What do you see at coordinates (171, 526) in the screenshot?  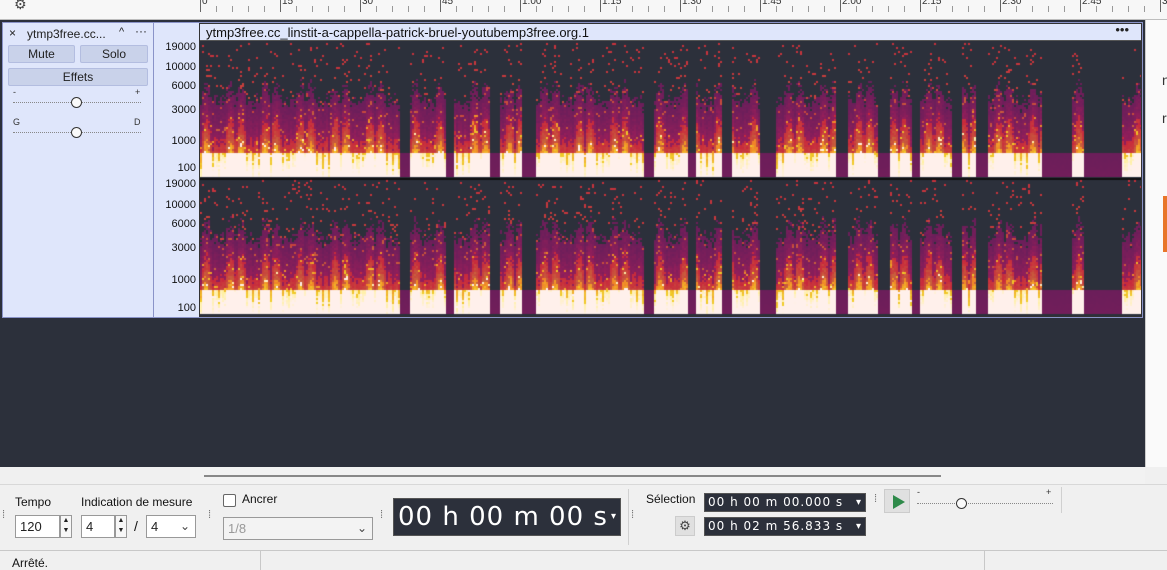 I see `time-signature-denominator-select: 4 ⌄` at bounding box center [171, 526].